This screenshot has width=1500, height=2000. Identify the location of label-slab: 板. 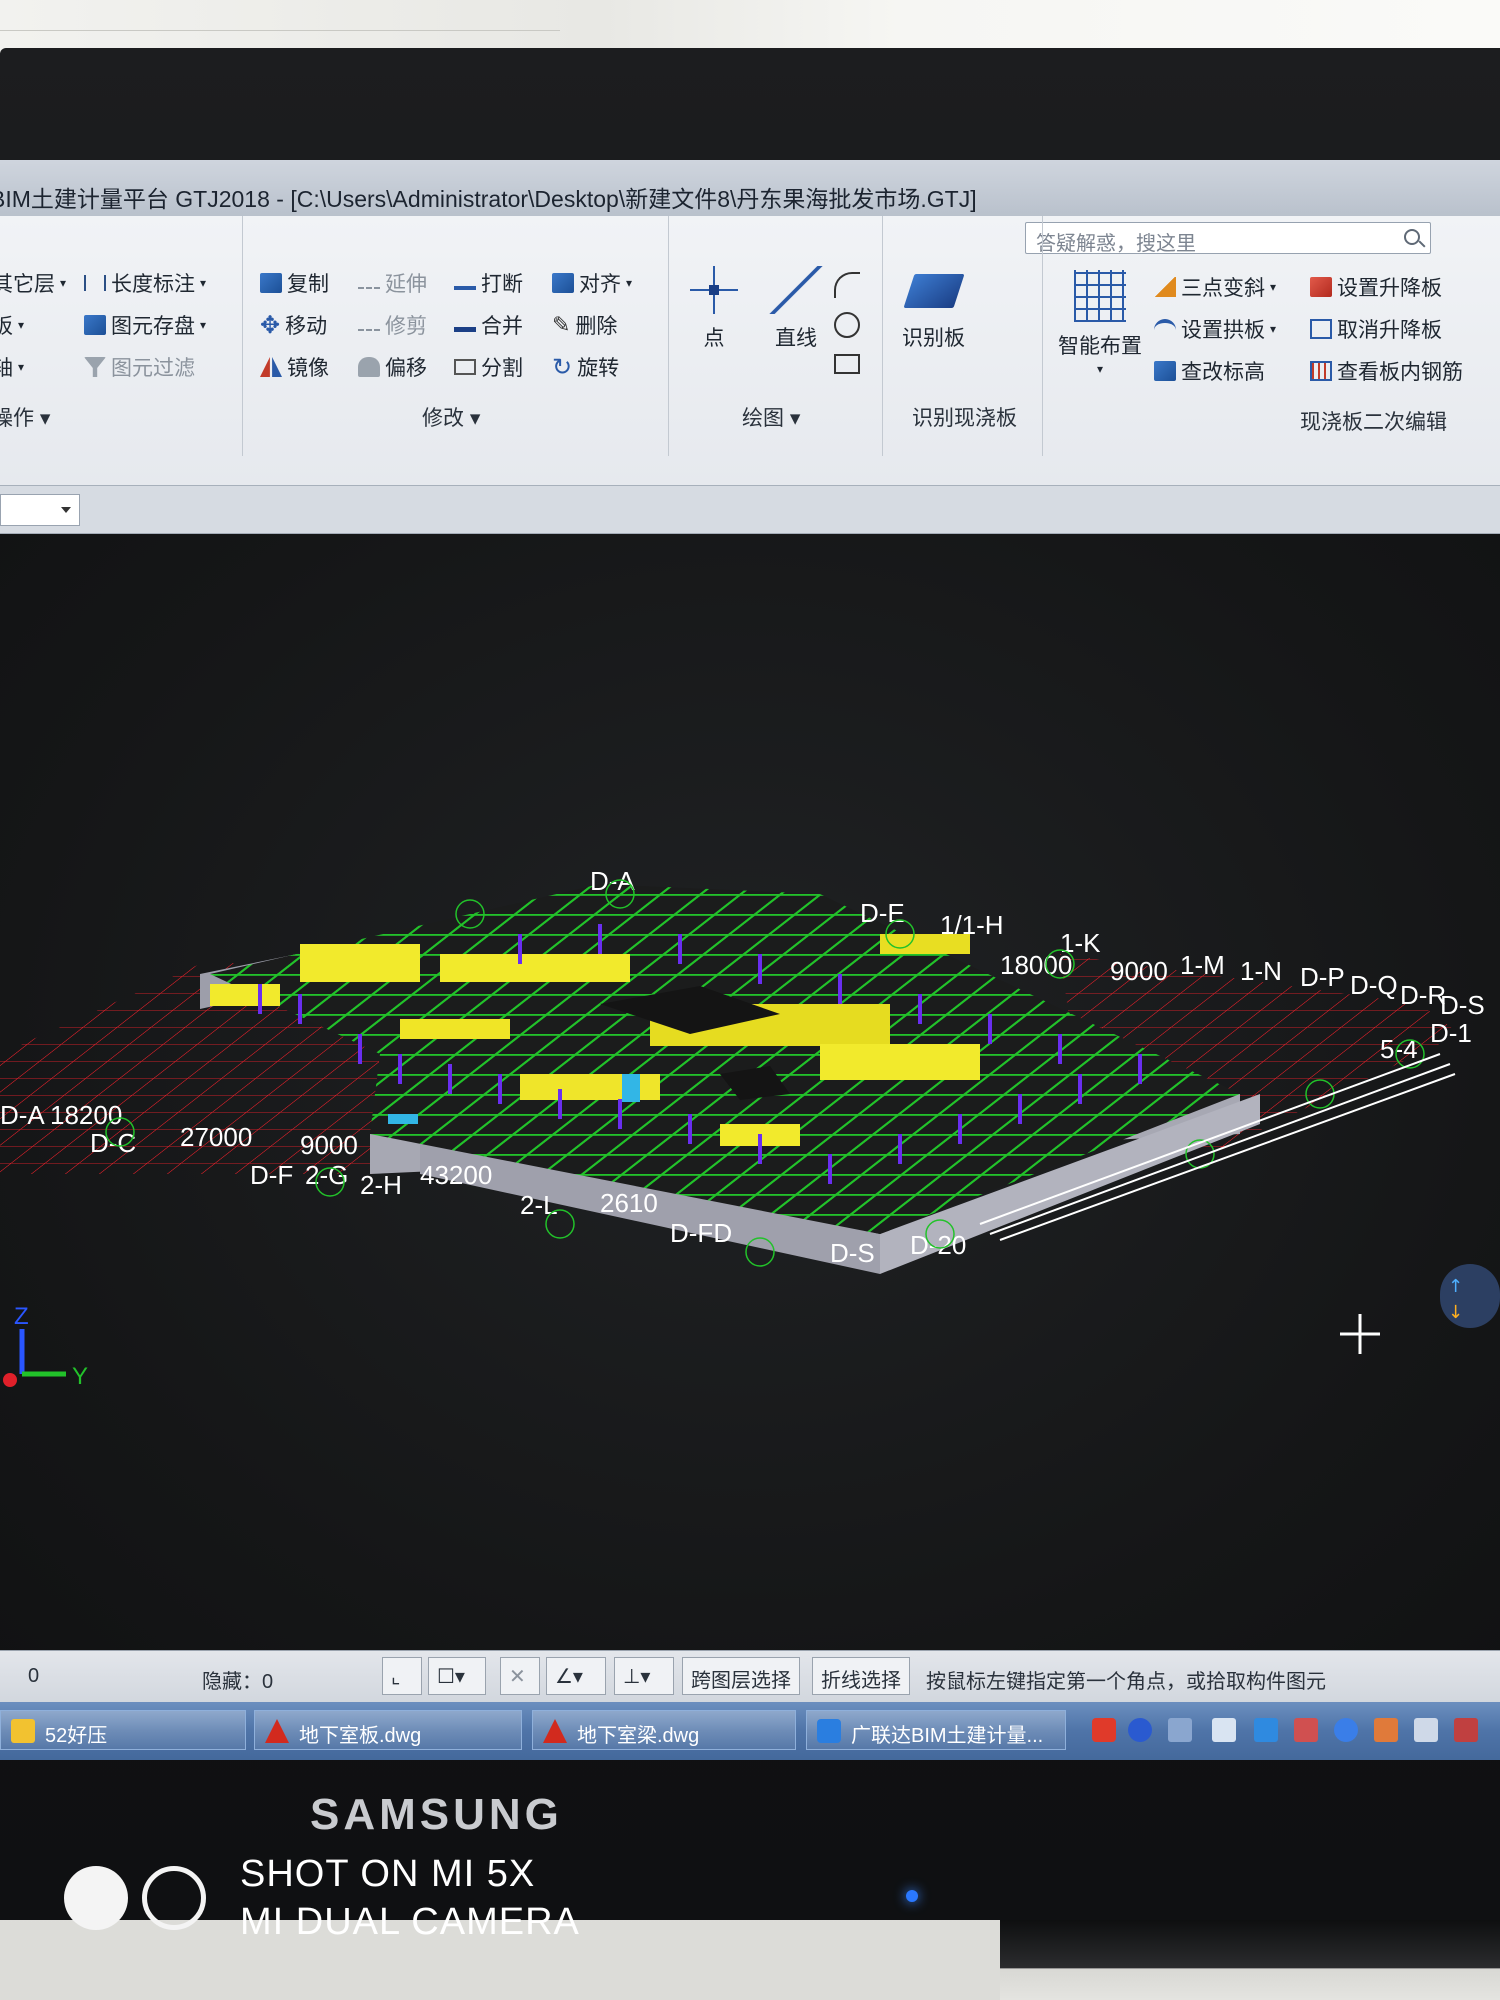
(6, 326).